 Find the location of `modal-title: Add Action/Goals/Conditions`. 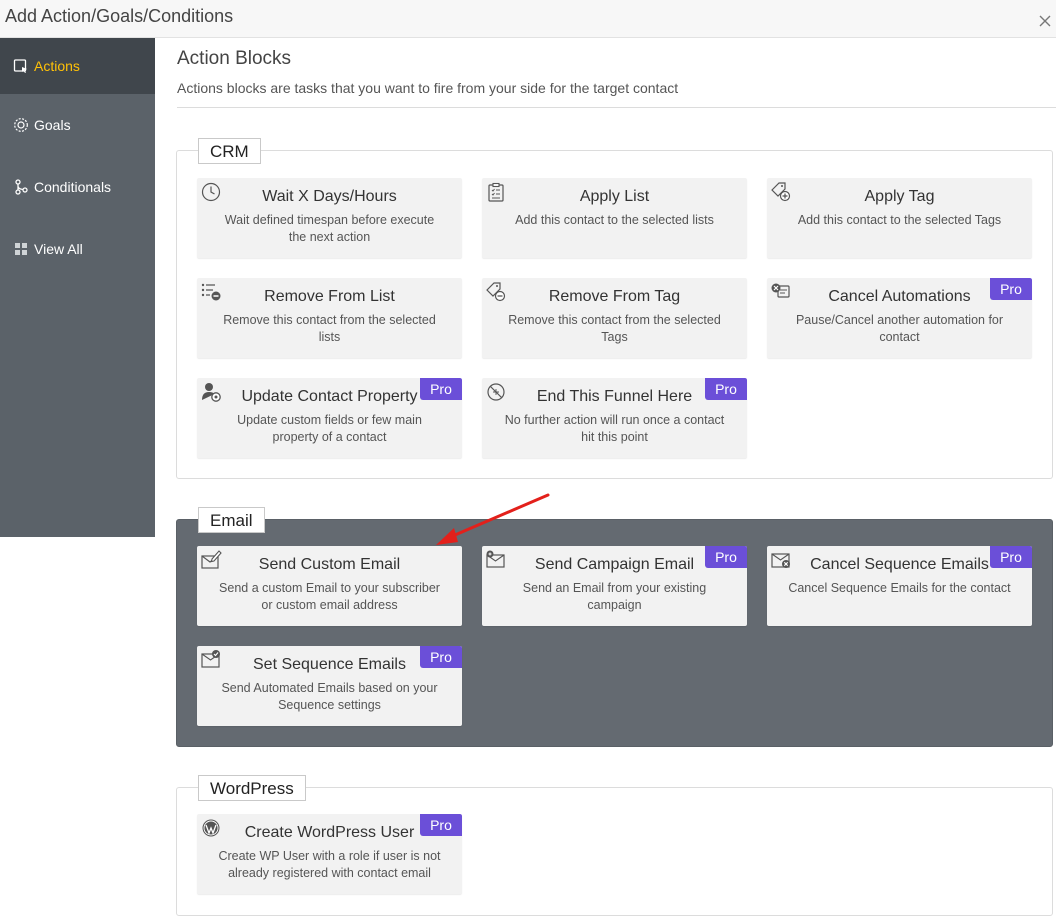

modal-title: Add Action/Goals/Conditions is located at coordinates (119, 16).